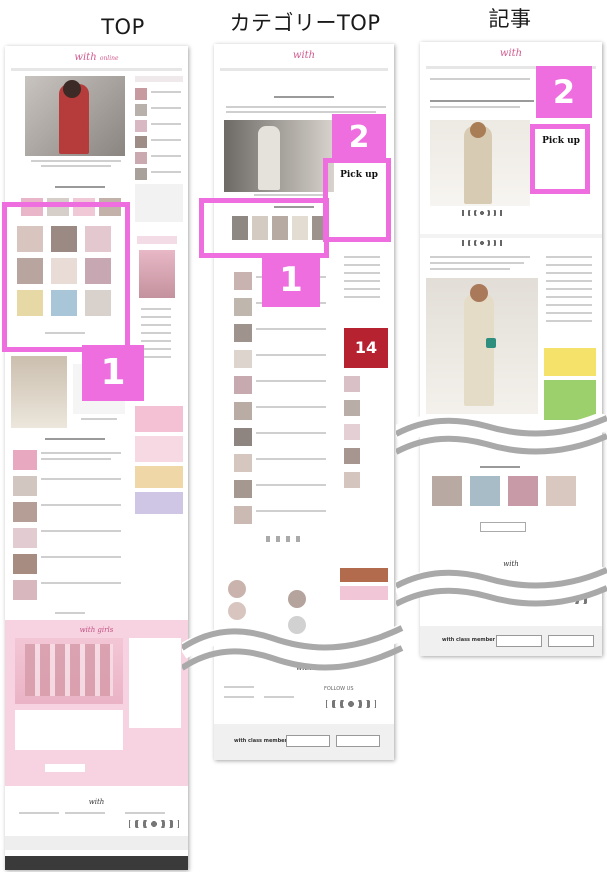 Image resolution: width=607 pixels, height=872 pixels. I want to click on cut-wave-category, so click(294, 647).